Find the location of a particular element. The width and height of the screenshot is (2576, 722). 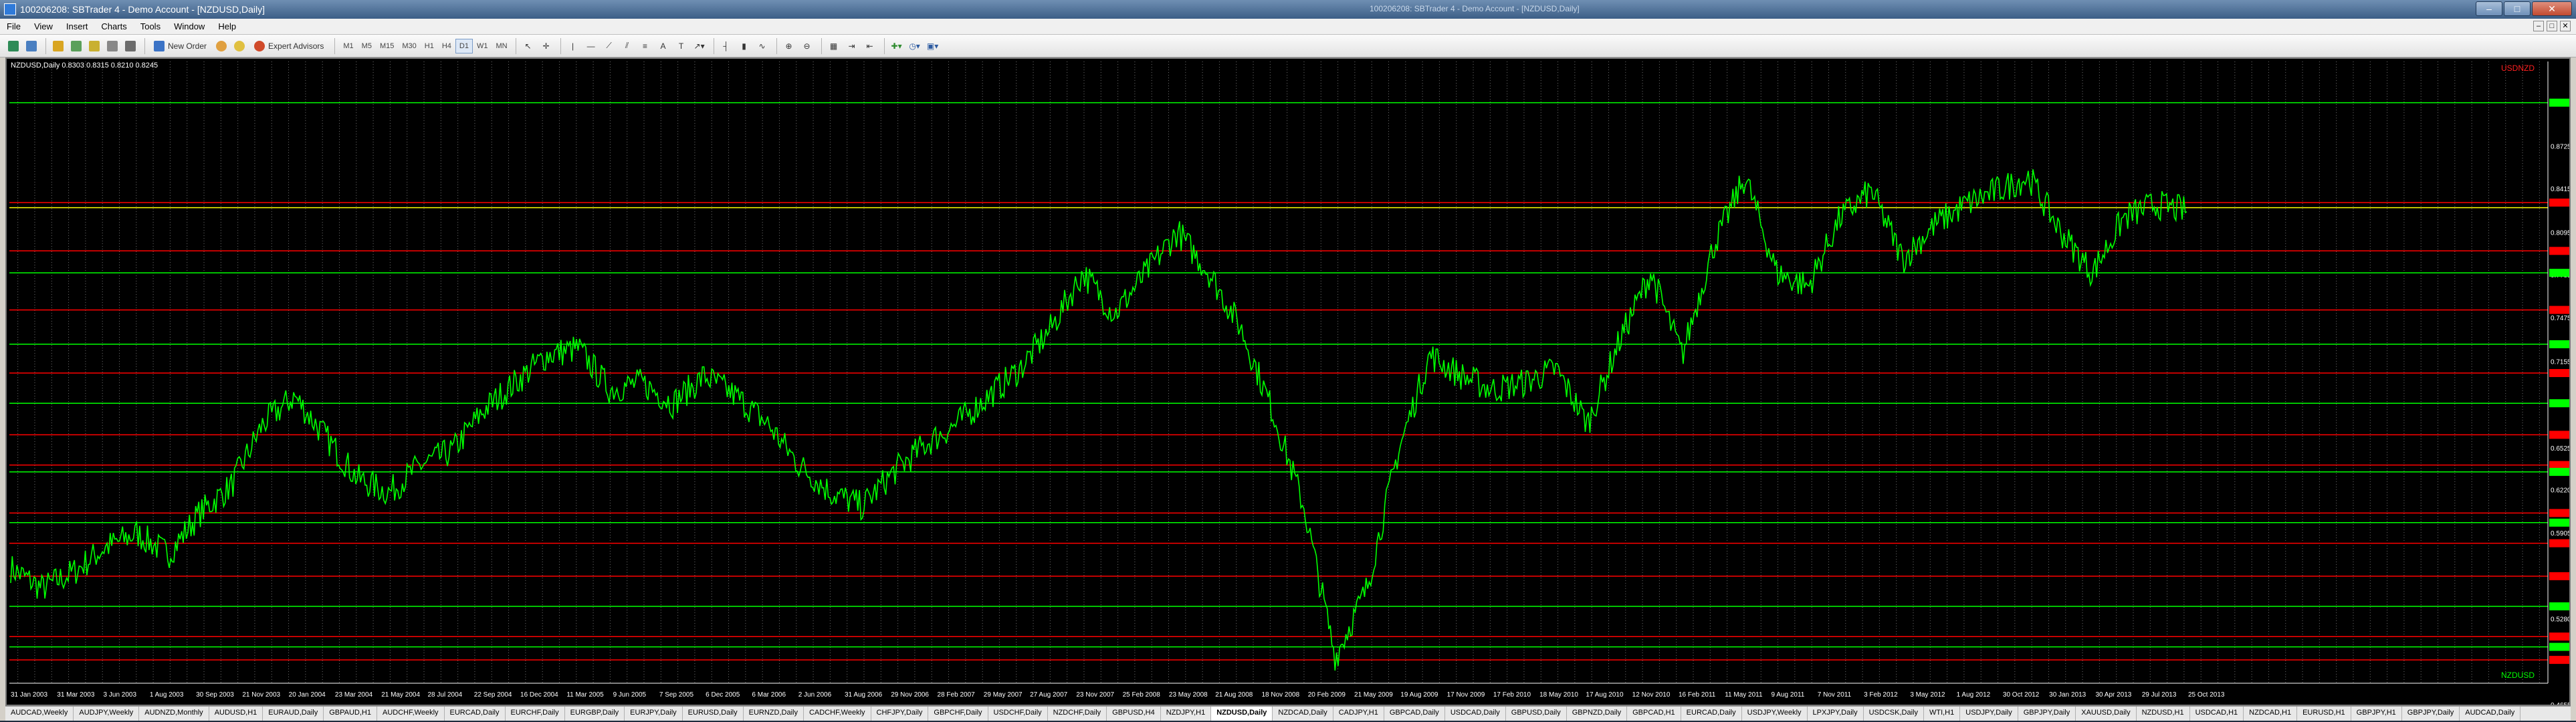

timeframe-m30: M30 is located at coordinates (409, 46).